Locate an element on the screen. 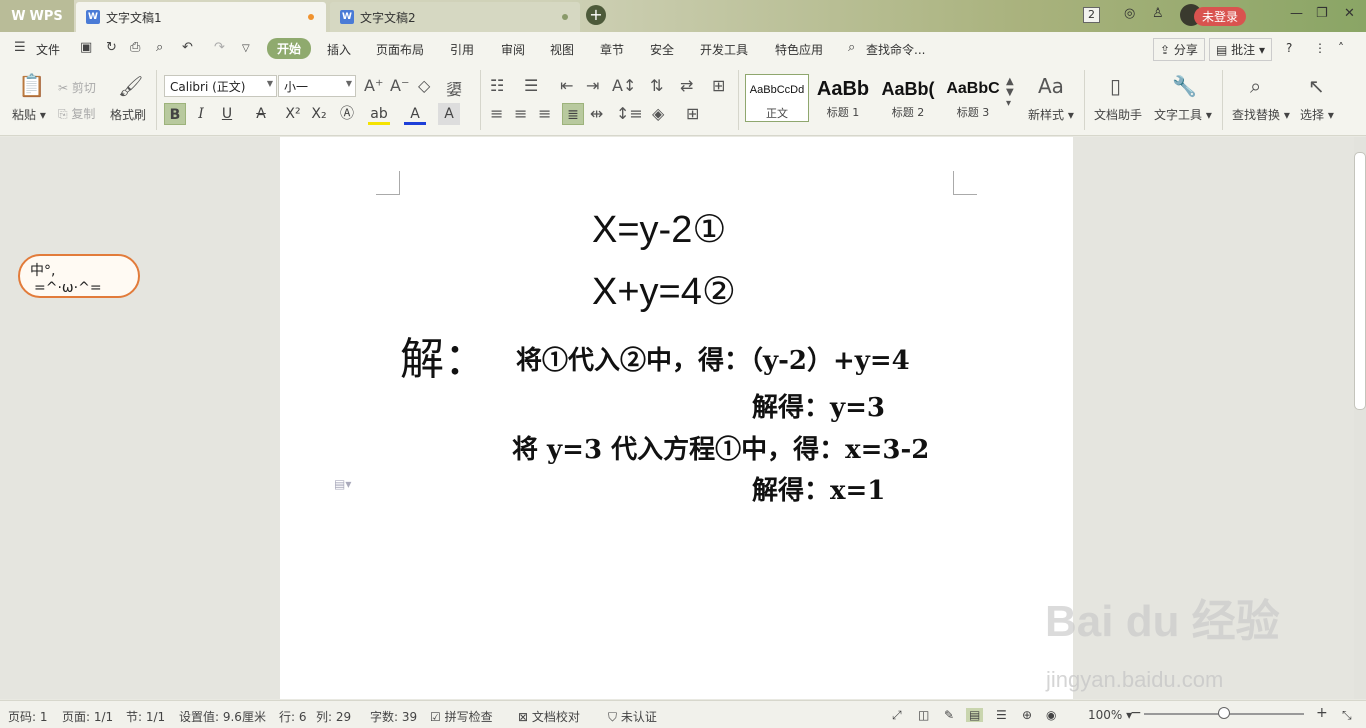 The height and width of the screenshot is (728, 1366). align-left-icon: ≡ is located at coordinates (496, 113).